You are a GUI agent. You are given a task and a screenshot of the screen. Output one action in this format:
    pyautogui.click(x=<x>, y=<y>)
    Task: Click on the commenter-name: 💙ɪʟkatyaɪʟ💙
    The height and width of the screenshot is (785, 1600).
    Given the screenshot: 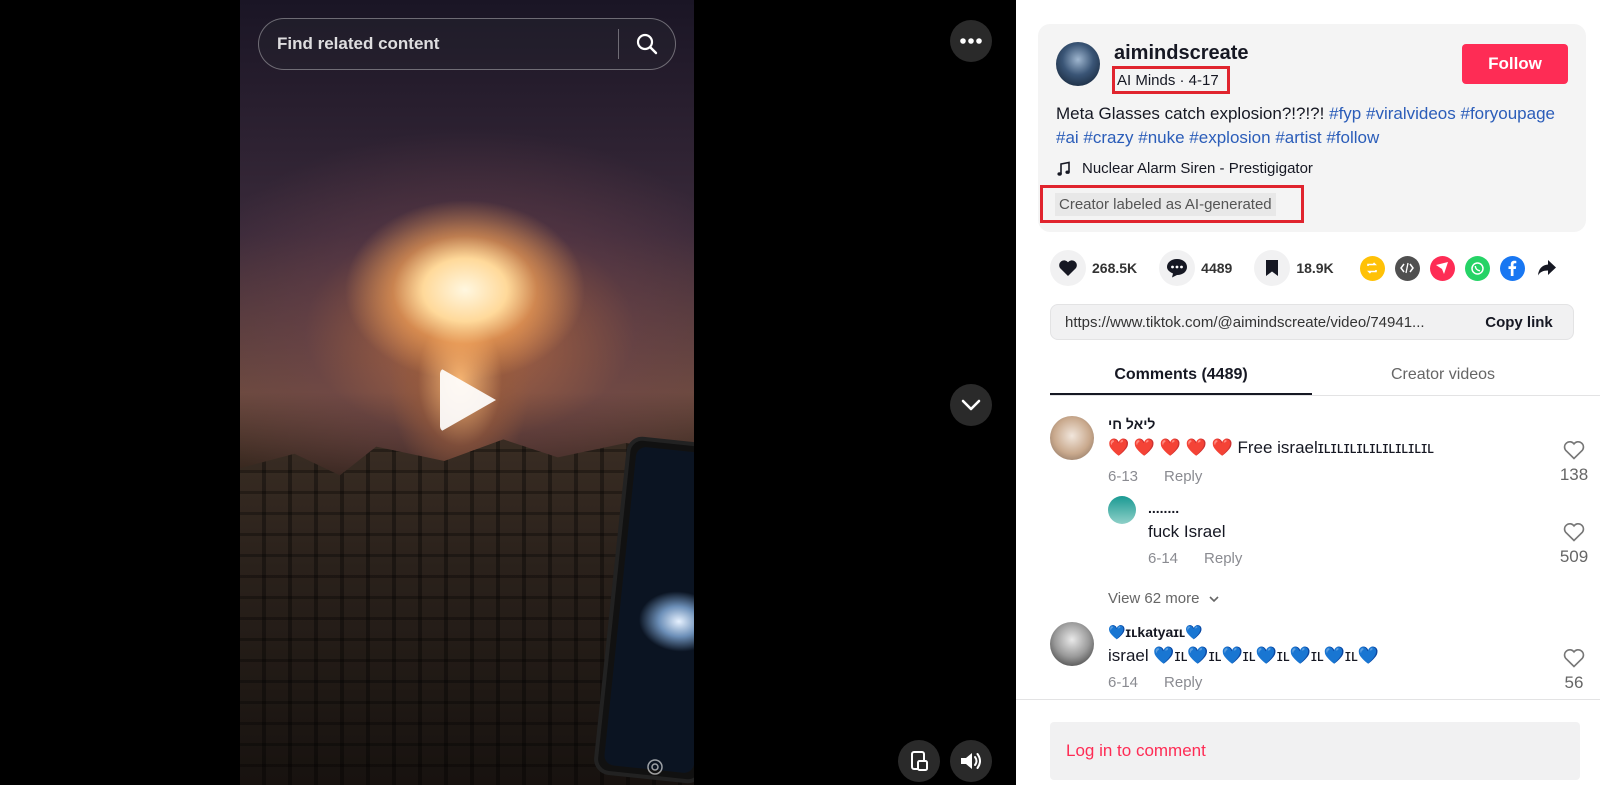 What is the action you would take?
    pyautogui.click(x=1155, y=632)
    